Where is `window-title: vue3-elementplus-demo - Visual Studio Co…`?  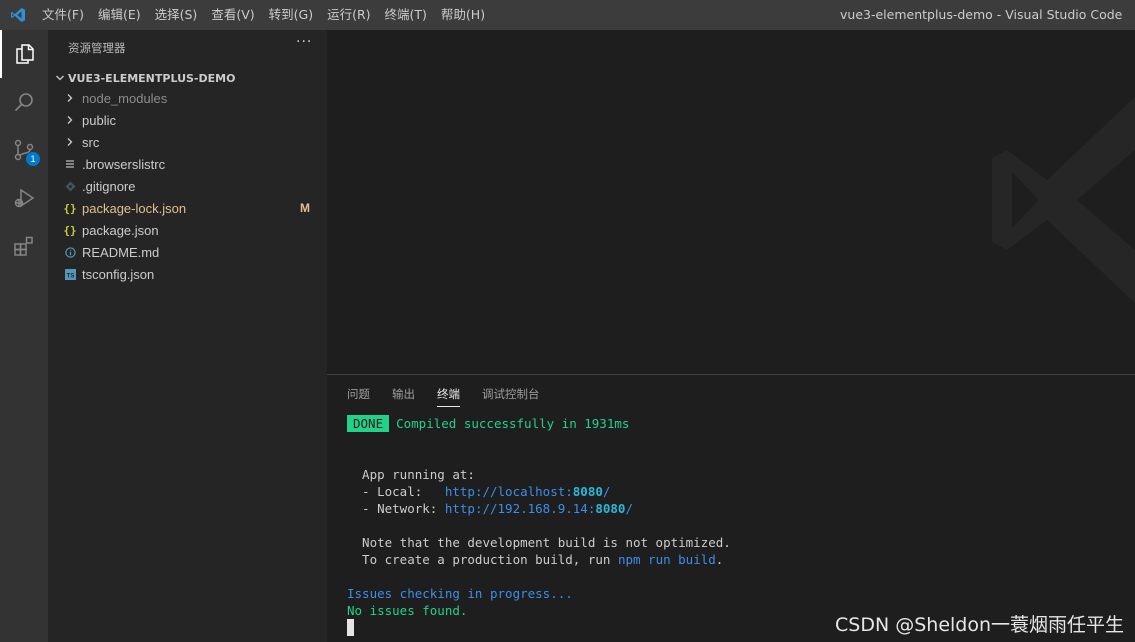
window-title: vue3-elementplus-demo - Visual Studio Co… is located at coordinates (981, 14).